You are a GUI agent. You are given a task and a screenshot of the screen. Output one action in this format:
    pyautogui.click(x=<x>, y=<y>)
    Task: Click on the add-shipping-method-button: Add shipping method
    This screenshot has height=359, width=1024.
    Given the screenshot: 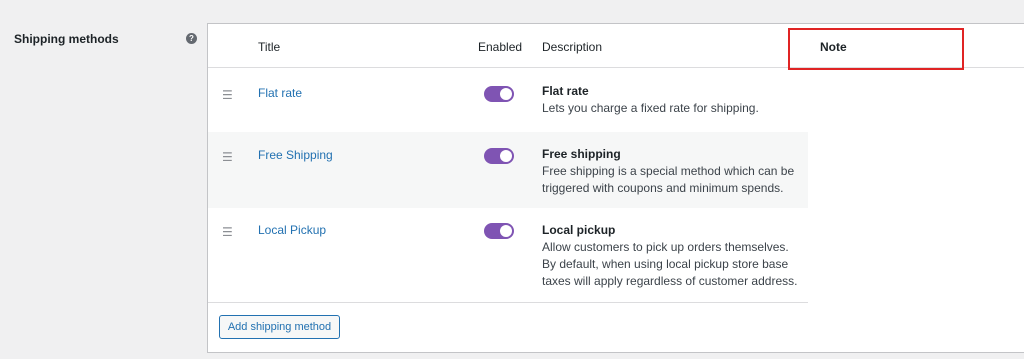 What is the action you would take?
    pyautogui.click(x=279, y=327)
    